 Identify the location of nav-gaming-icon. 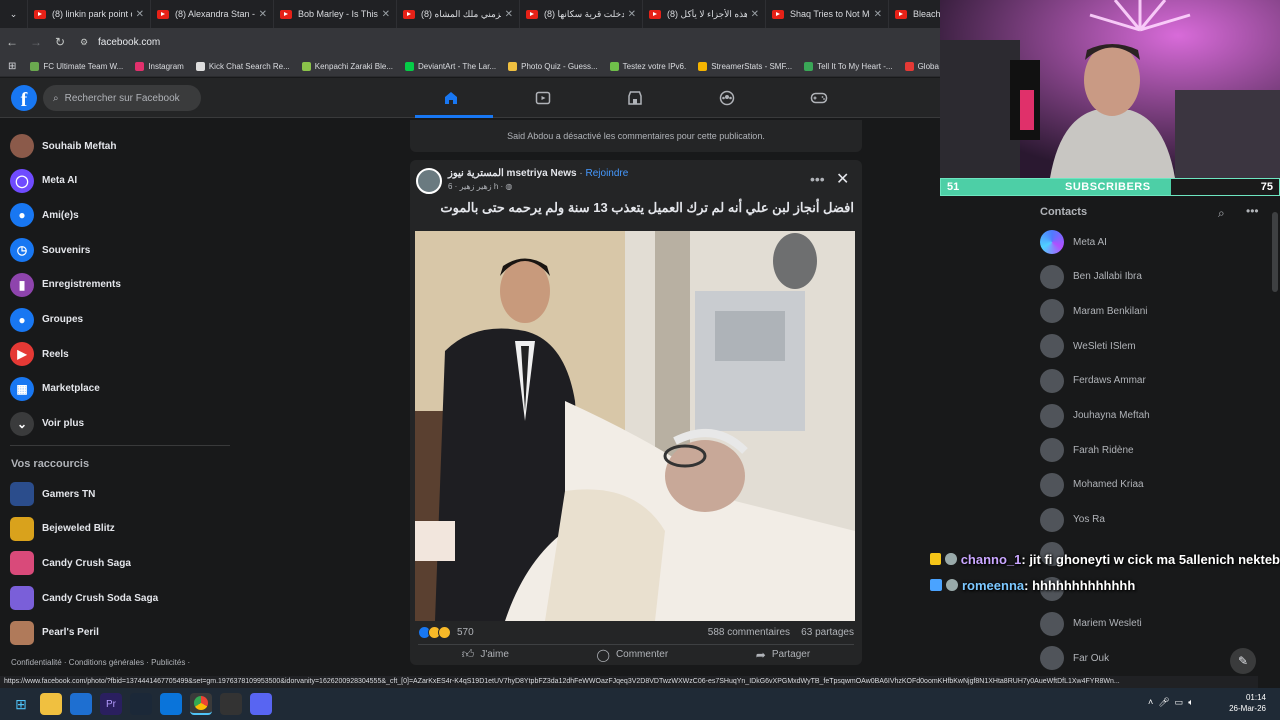
(819, 98).